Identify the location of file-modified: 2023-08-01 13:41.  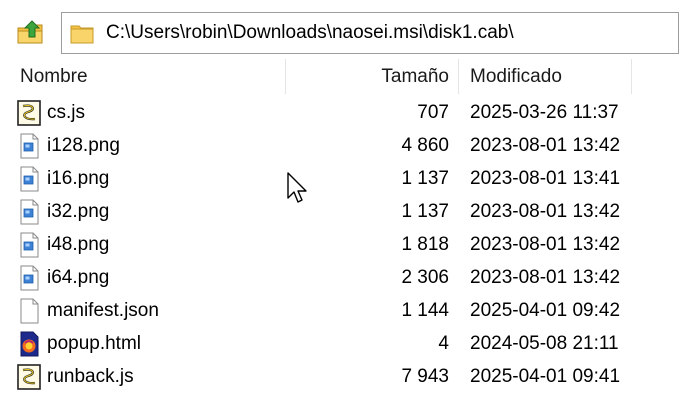
(545, 178).